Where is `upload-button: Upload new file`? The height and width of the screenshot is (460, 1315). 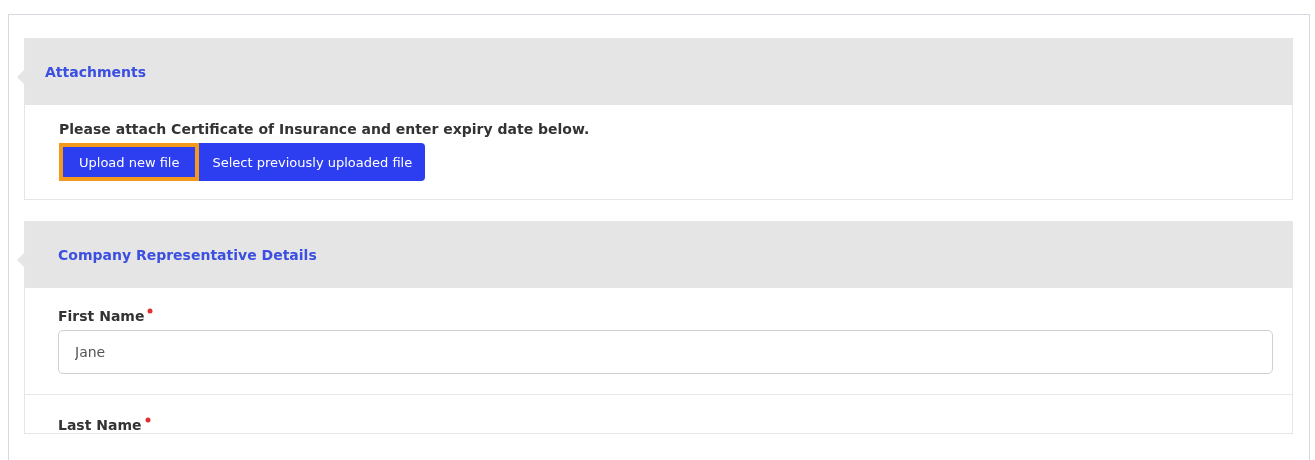 upload-button: Upload new file is located at coordinates (129, 162).